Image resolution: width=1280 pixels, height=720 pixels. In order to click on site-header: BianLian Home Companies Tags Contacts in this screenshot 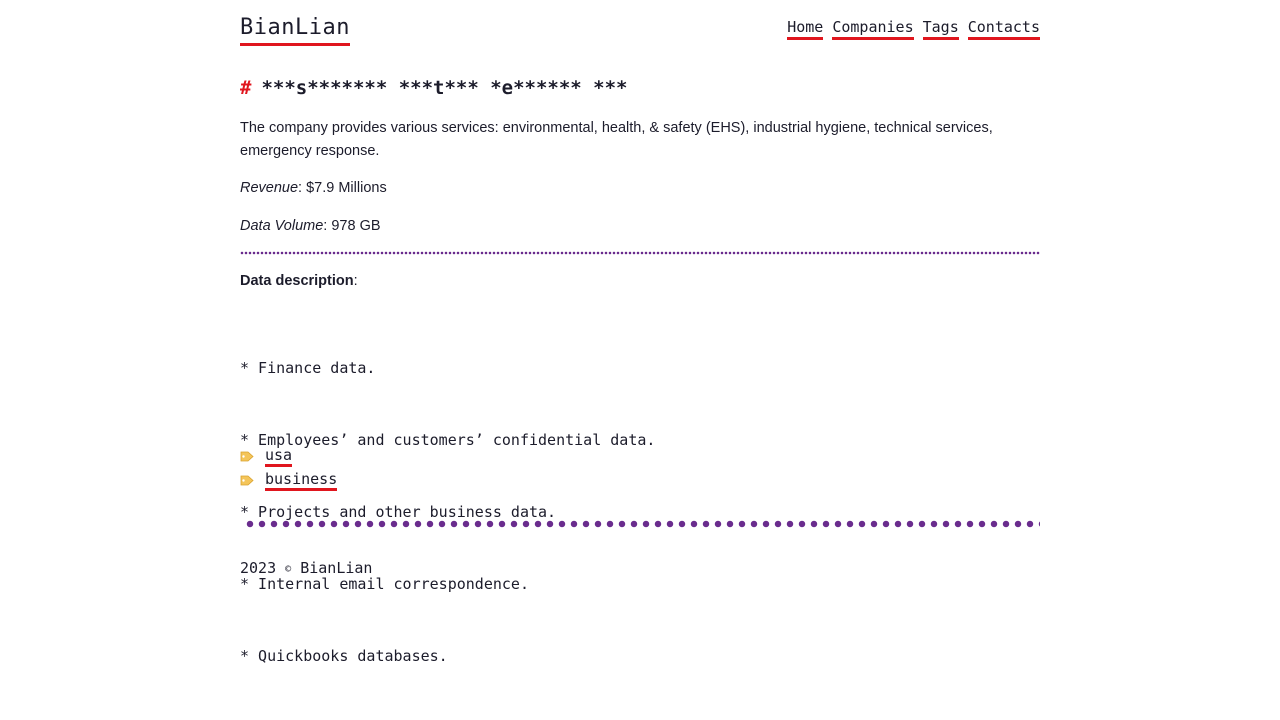, I will do `click(640, 35)`.